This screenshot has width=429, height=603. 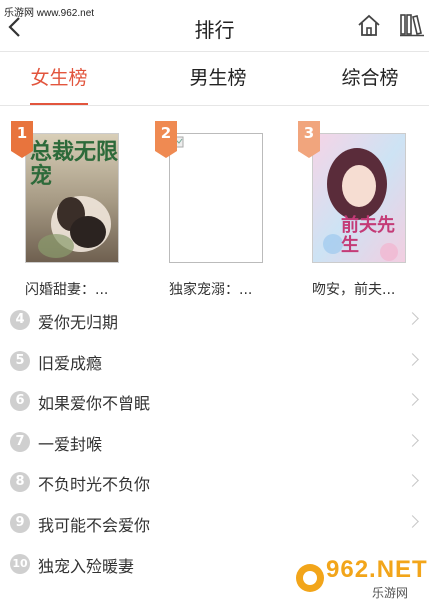 I want to click on rank-number: 6, so click(x=20, y=401).